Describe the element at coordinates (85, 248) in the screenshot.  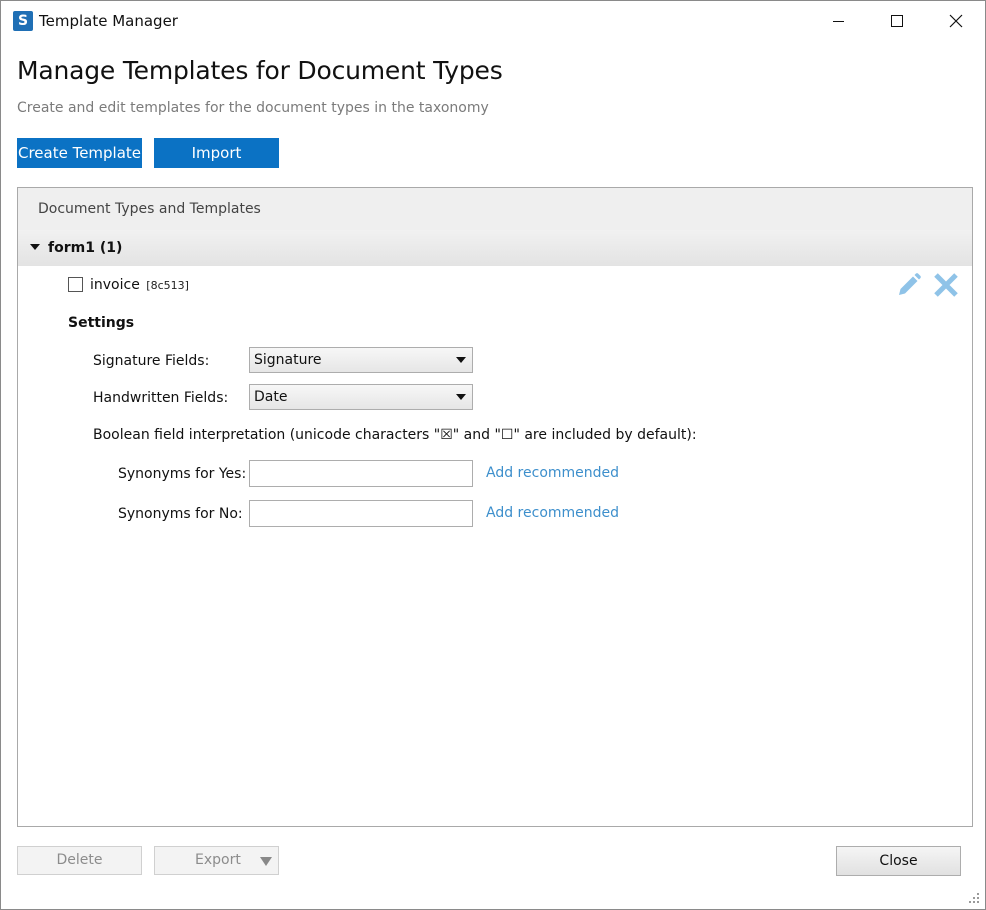
I see `group-label: form1 (1)` at that location.